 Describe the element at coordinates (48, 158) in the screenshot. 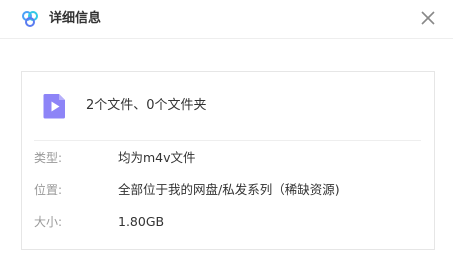

I see `type-label: 类型:` at that location.